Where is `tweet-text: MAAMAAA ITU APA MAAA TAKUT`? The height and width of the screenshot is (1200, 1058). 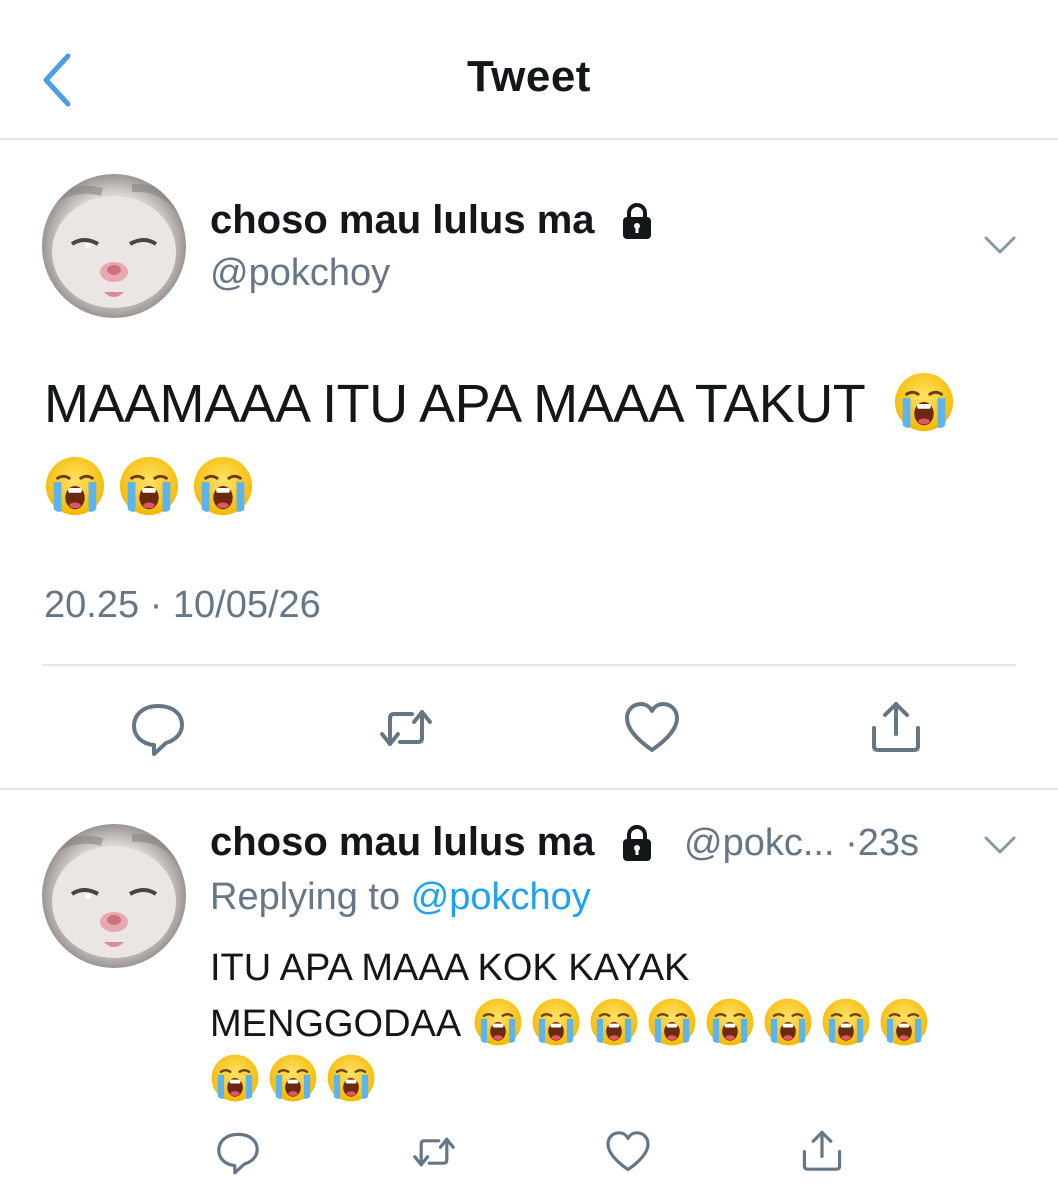 tweet-text: MAAMAAA ITU APA MAAA TAKUT is located at coordinates (534, 446).